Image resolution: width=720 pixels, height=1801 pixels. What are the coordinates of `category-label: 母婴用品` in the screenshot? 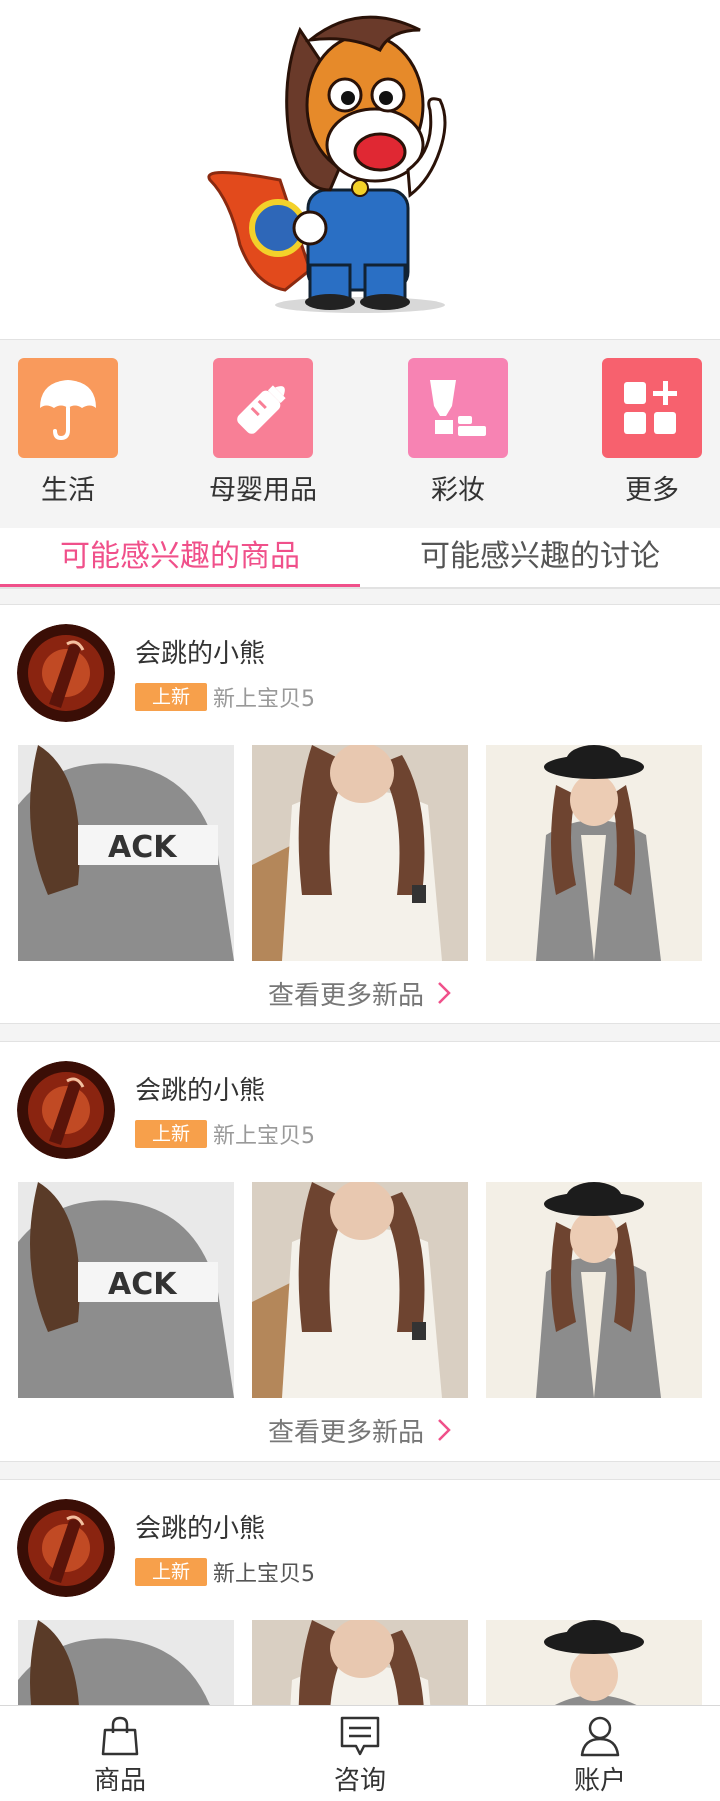 It's located at (263, 490).